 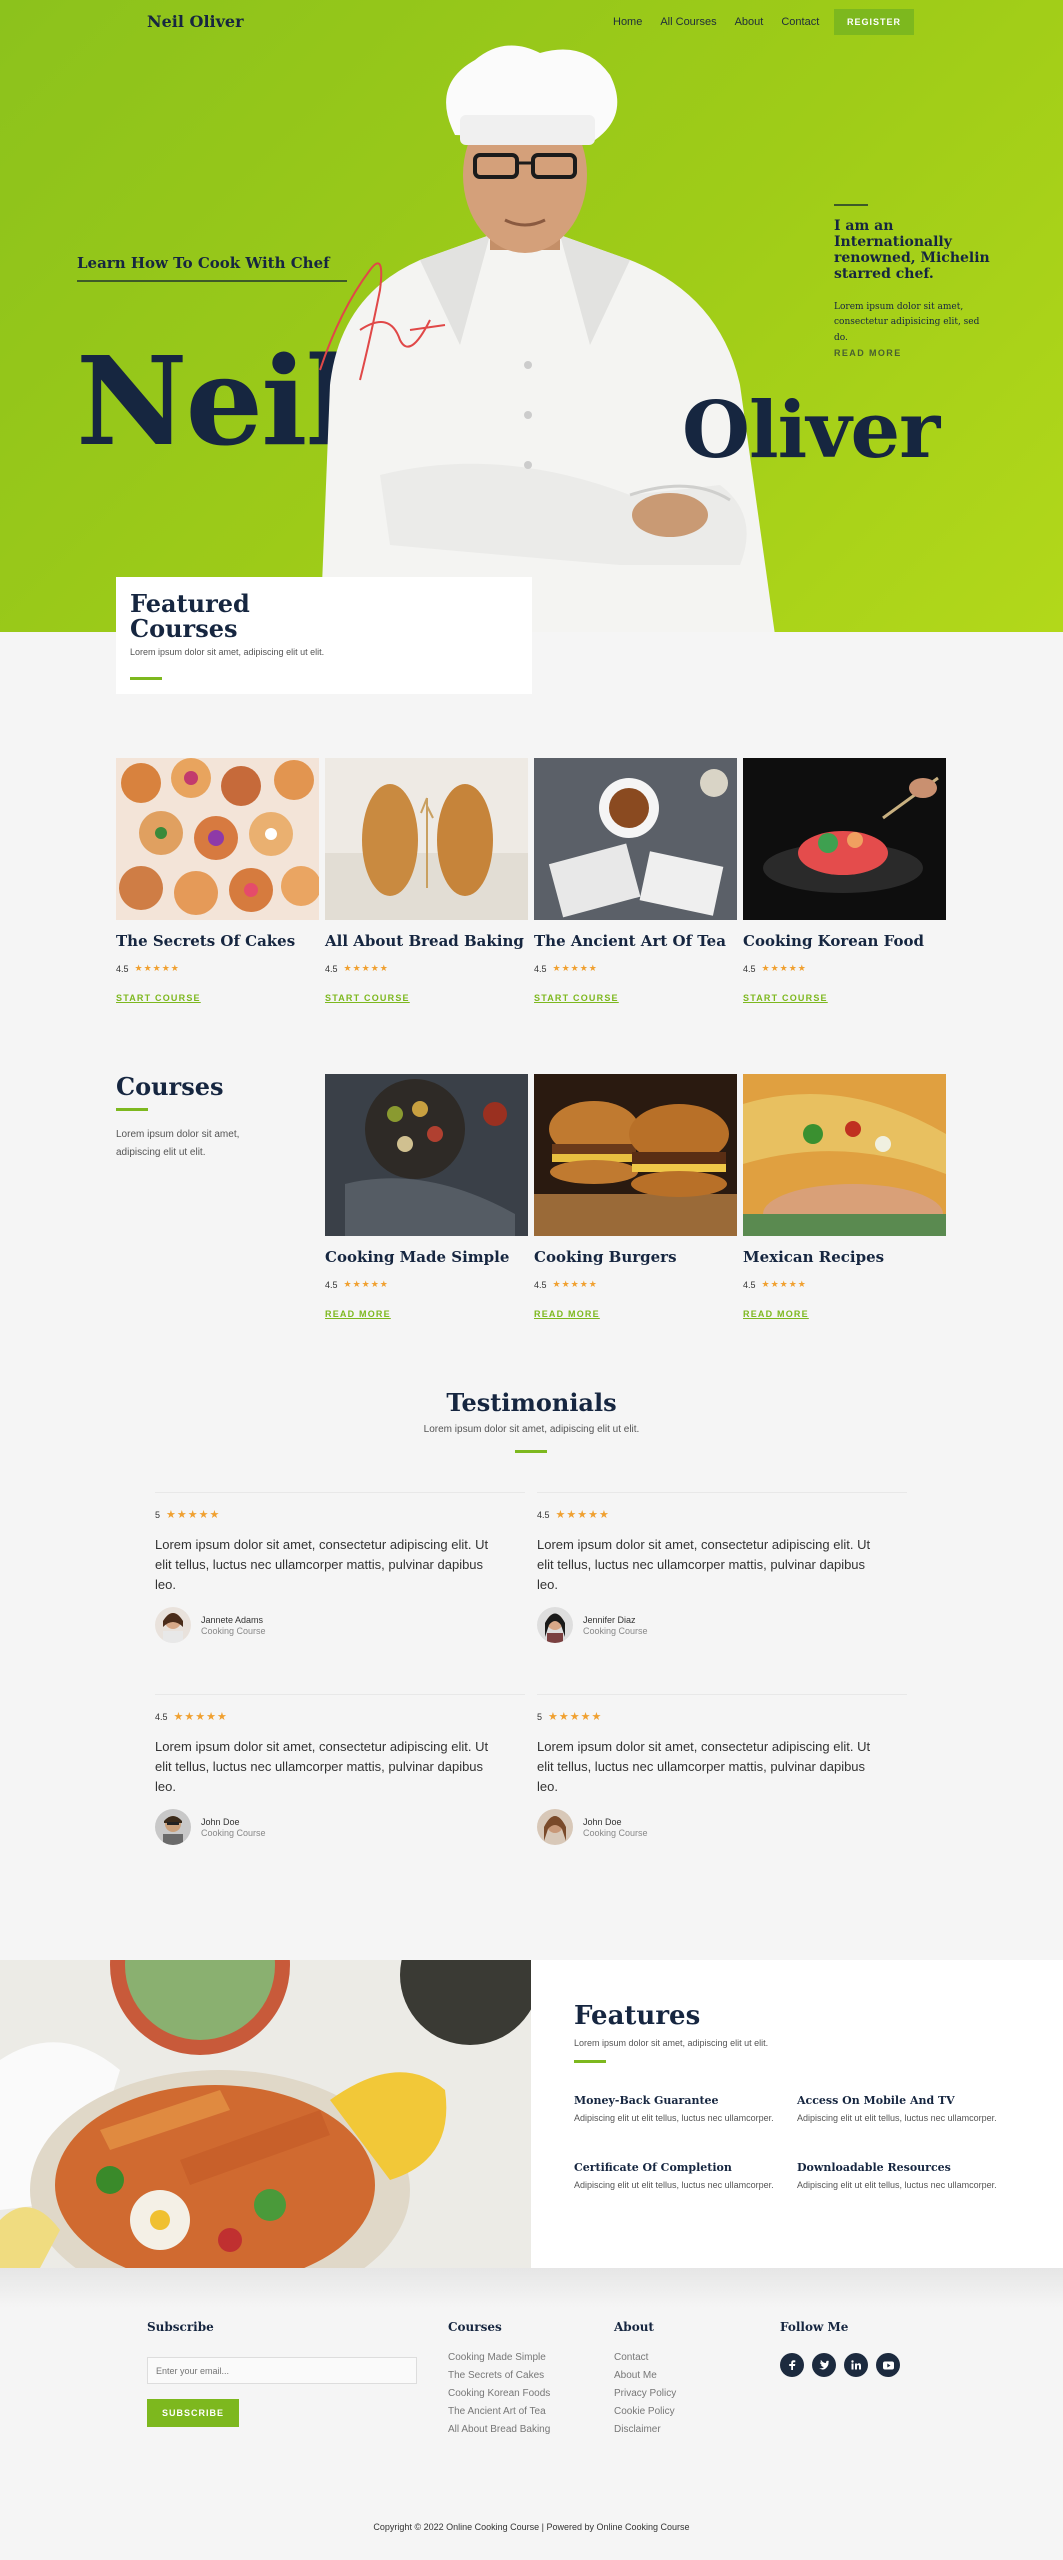 What do you see at coordinates (844, 839) in the screenshot?
I see `korean-food-image` at bounding box center [844, 839].